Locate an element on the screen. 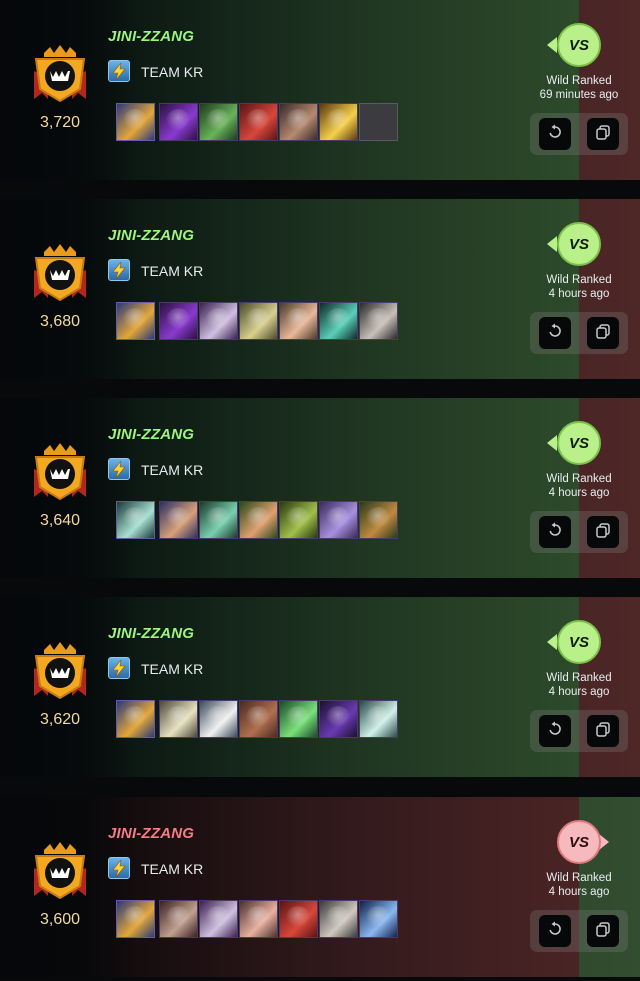 The height and width of the screenshot is (981, 640). card-goblin-rogue is located at coordinates (378, 520).